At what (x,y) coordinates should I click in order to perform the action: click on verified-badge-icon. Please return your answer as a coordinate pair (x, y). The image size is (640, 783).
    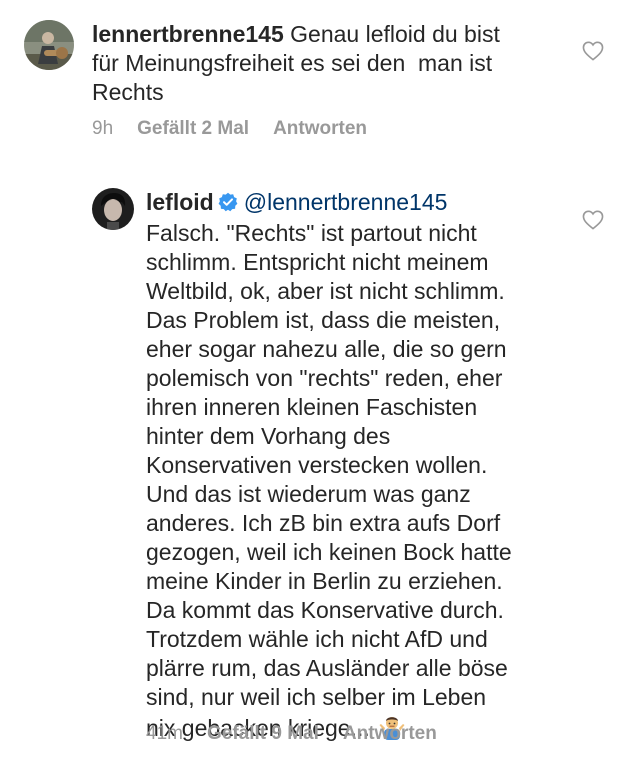
    Looking at the image, I should click on (228, 204).